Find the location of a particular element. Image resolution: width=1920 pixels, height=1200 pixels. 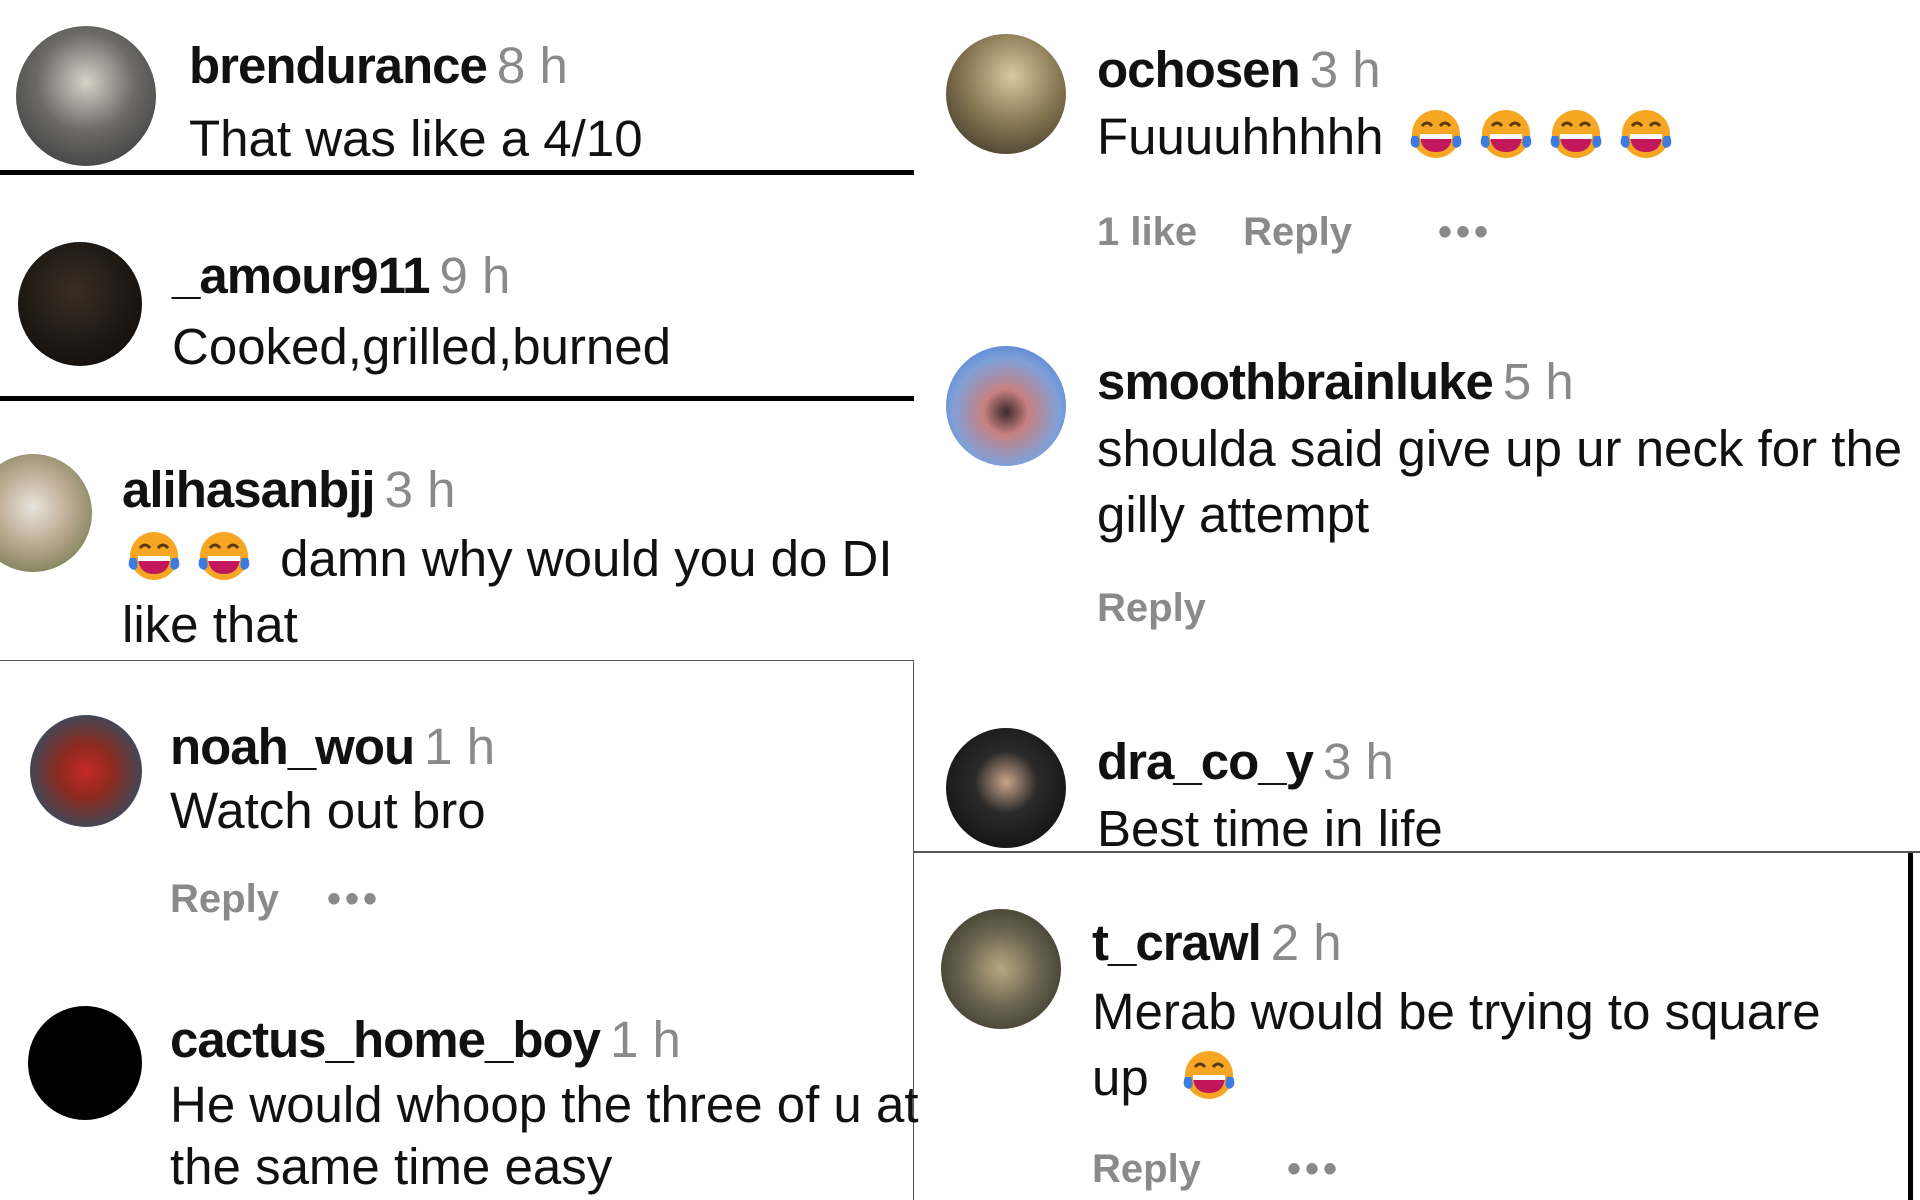

username: ochosen is located at coordinates (1199, 69).